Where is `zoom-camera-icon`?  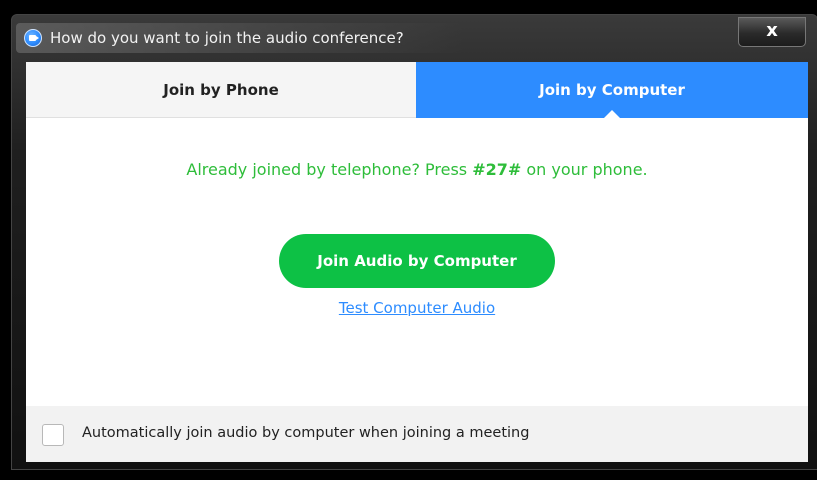
zoom-camera-icon is located at coordinates (33, 38).